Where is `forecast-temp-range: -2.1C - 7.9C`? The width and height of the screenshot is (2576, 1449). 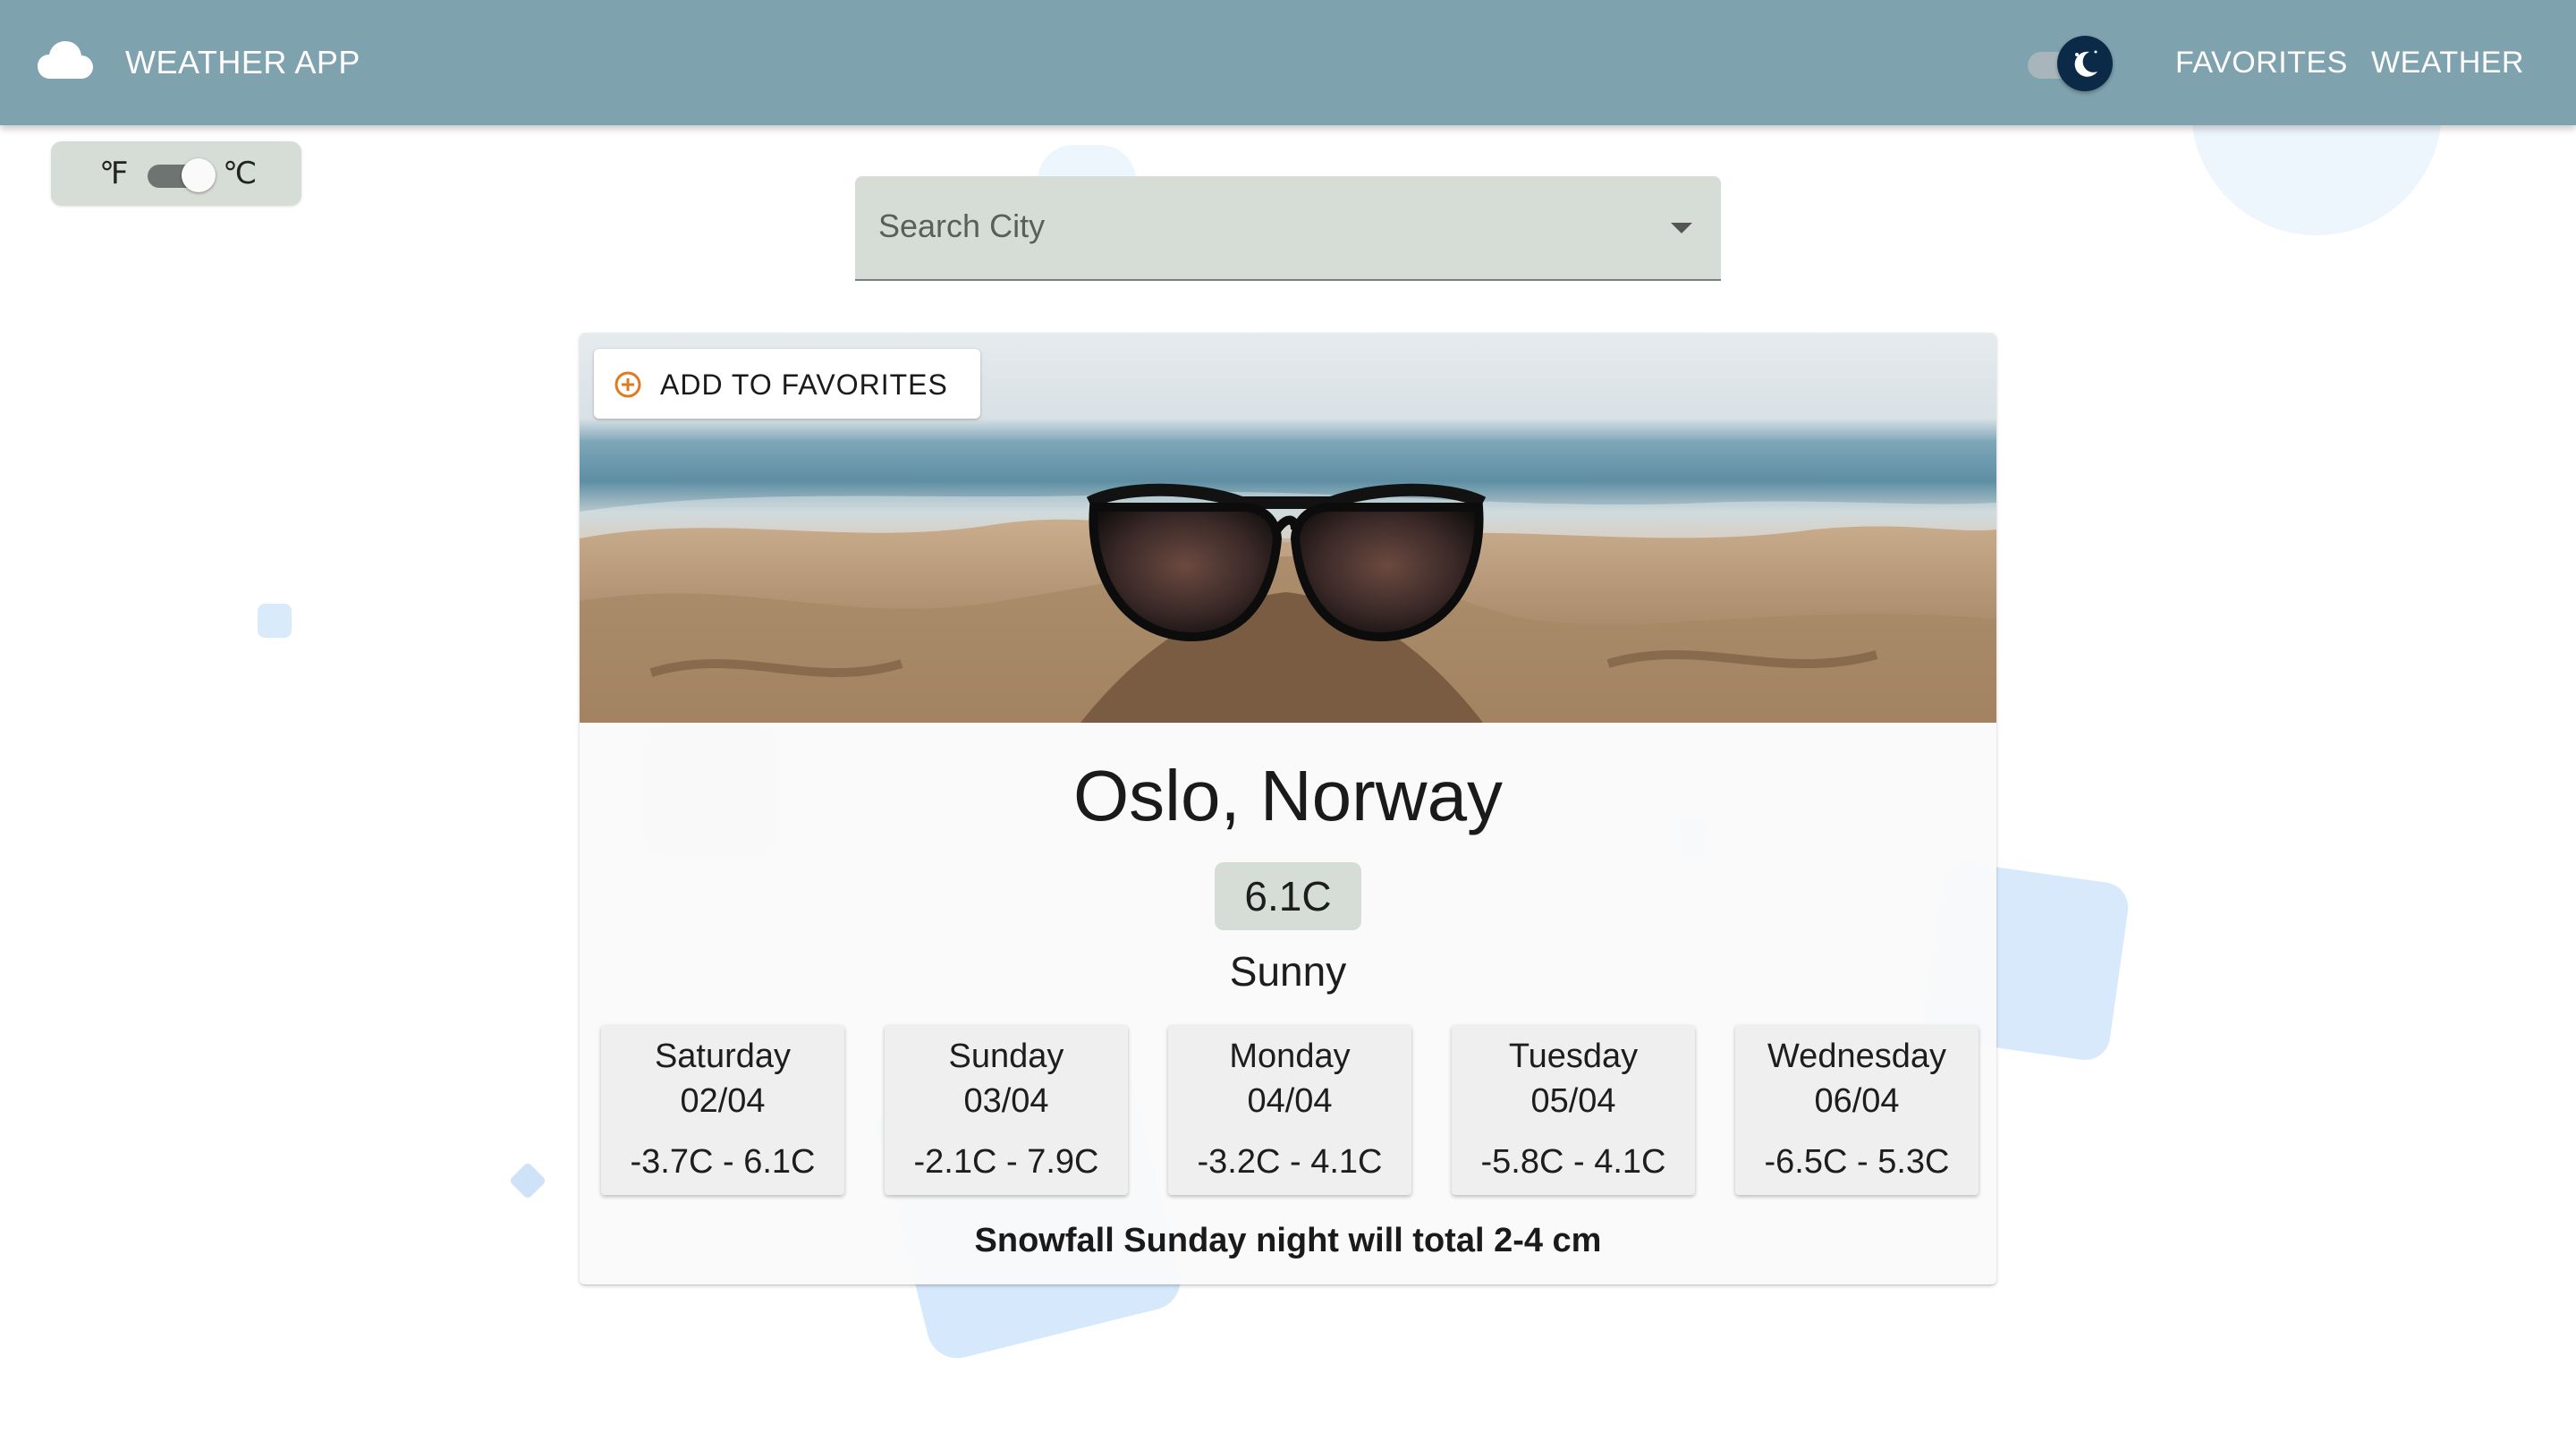 forecast-temp-range: -2.1C - 7.9C is located at coordinates (1006, 1162).